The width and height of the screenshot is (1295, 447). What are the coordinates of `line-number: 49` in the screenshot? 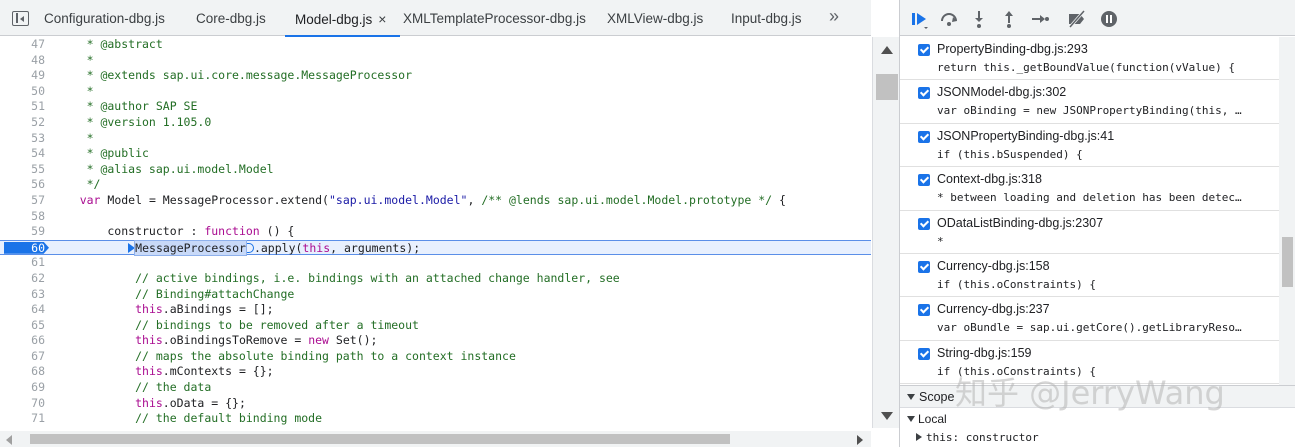 It's located at (22, 76).